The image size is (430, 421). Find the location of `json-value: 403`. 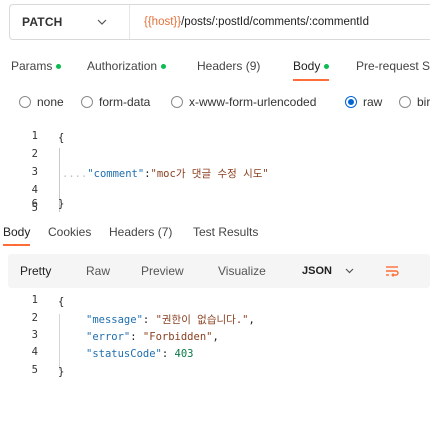

json-value: 403 is located at coordinates (184, 354).